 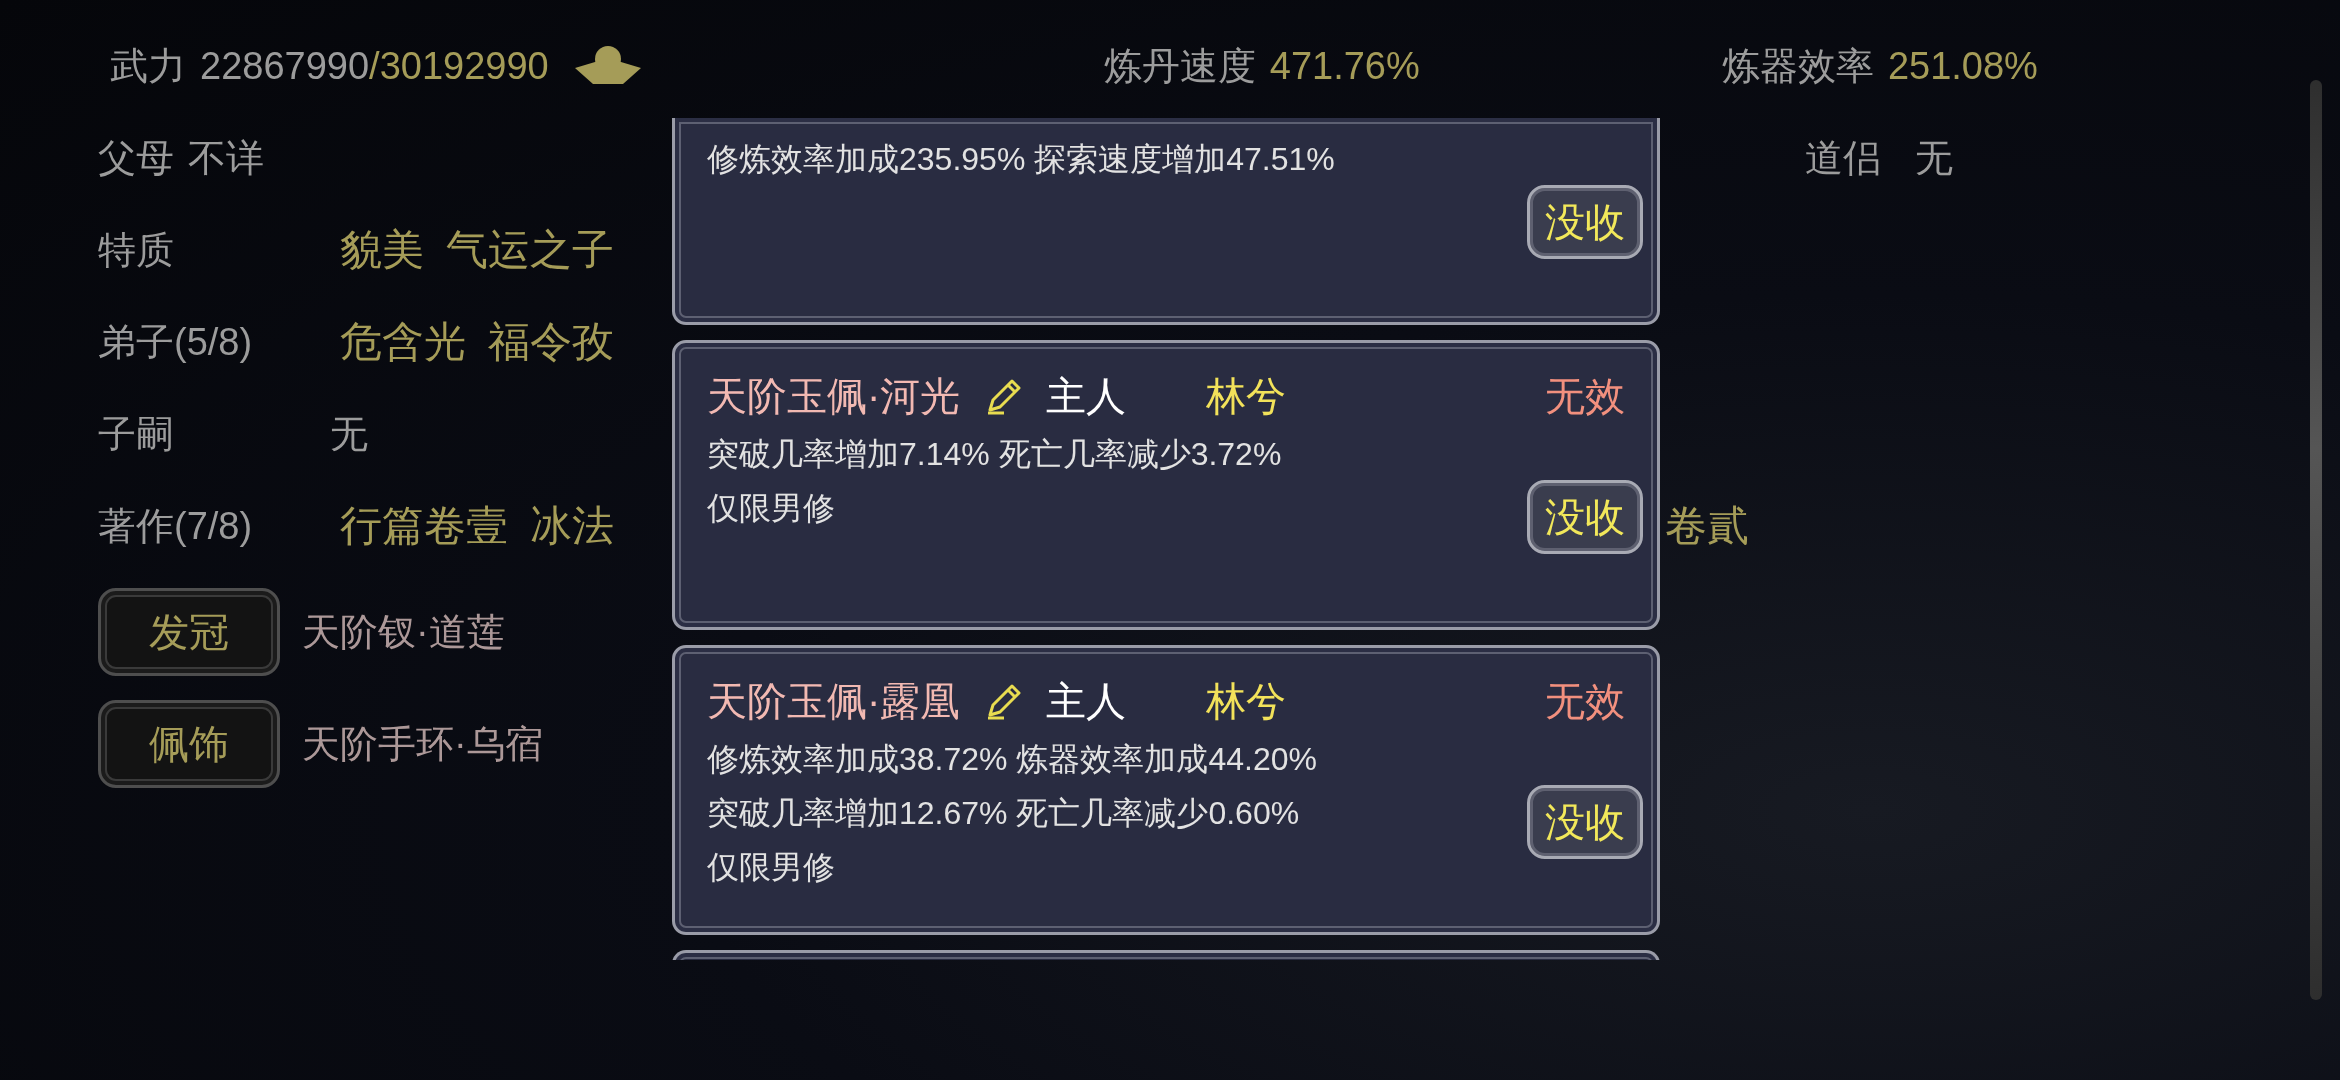 I want to click on item-name: 天阶手环·乌宿, so click(x=422, y=744).